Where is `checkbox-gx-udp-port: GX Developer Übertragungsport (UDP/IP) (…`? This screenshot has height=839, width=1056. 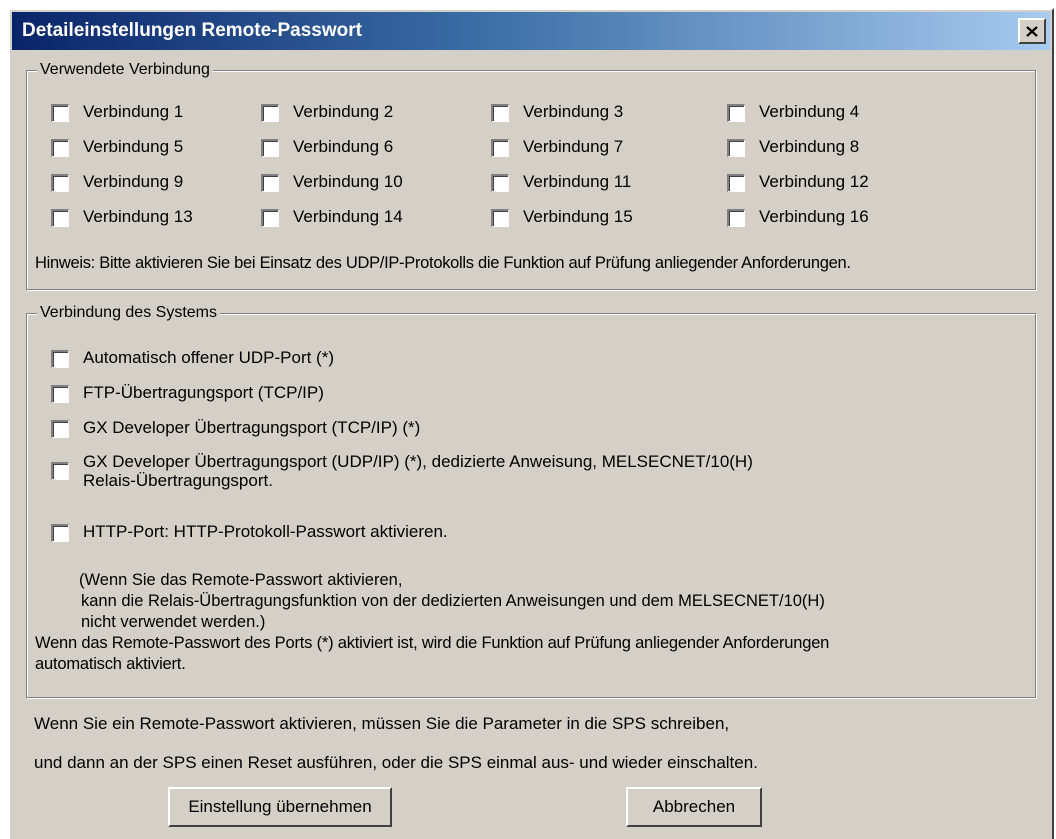 checkbox-gx-udp-port: GX Developer Übertragungsport (UDP/IP) (… is located at coordinates (402, 471).